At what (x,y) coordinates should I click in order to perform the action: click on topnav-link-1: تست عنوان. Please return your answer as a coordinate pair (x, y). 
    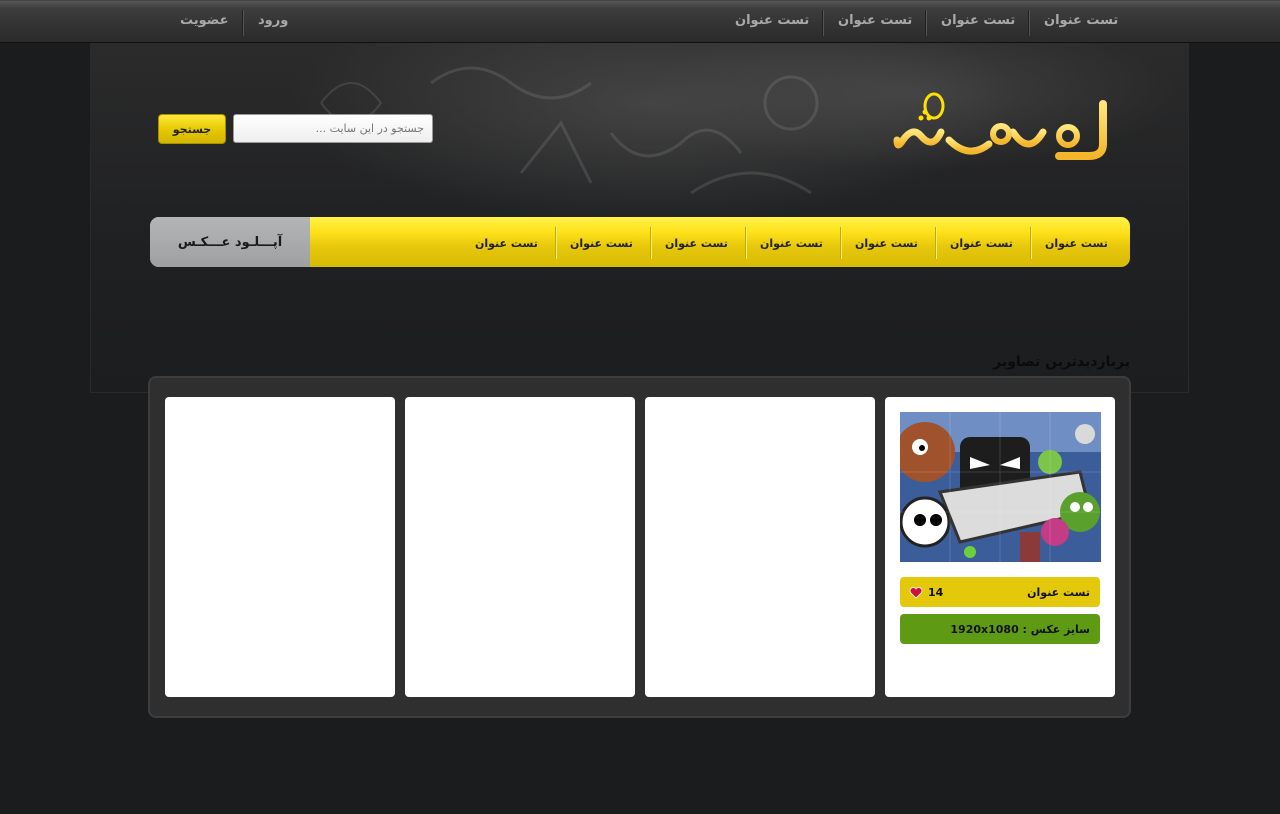
    Looking at the image, I should click on (1081, 21).